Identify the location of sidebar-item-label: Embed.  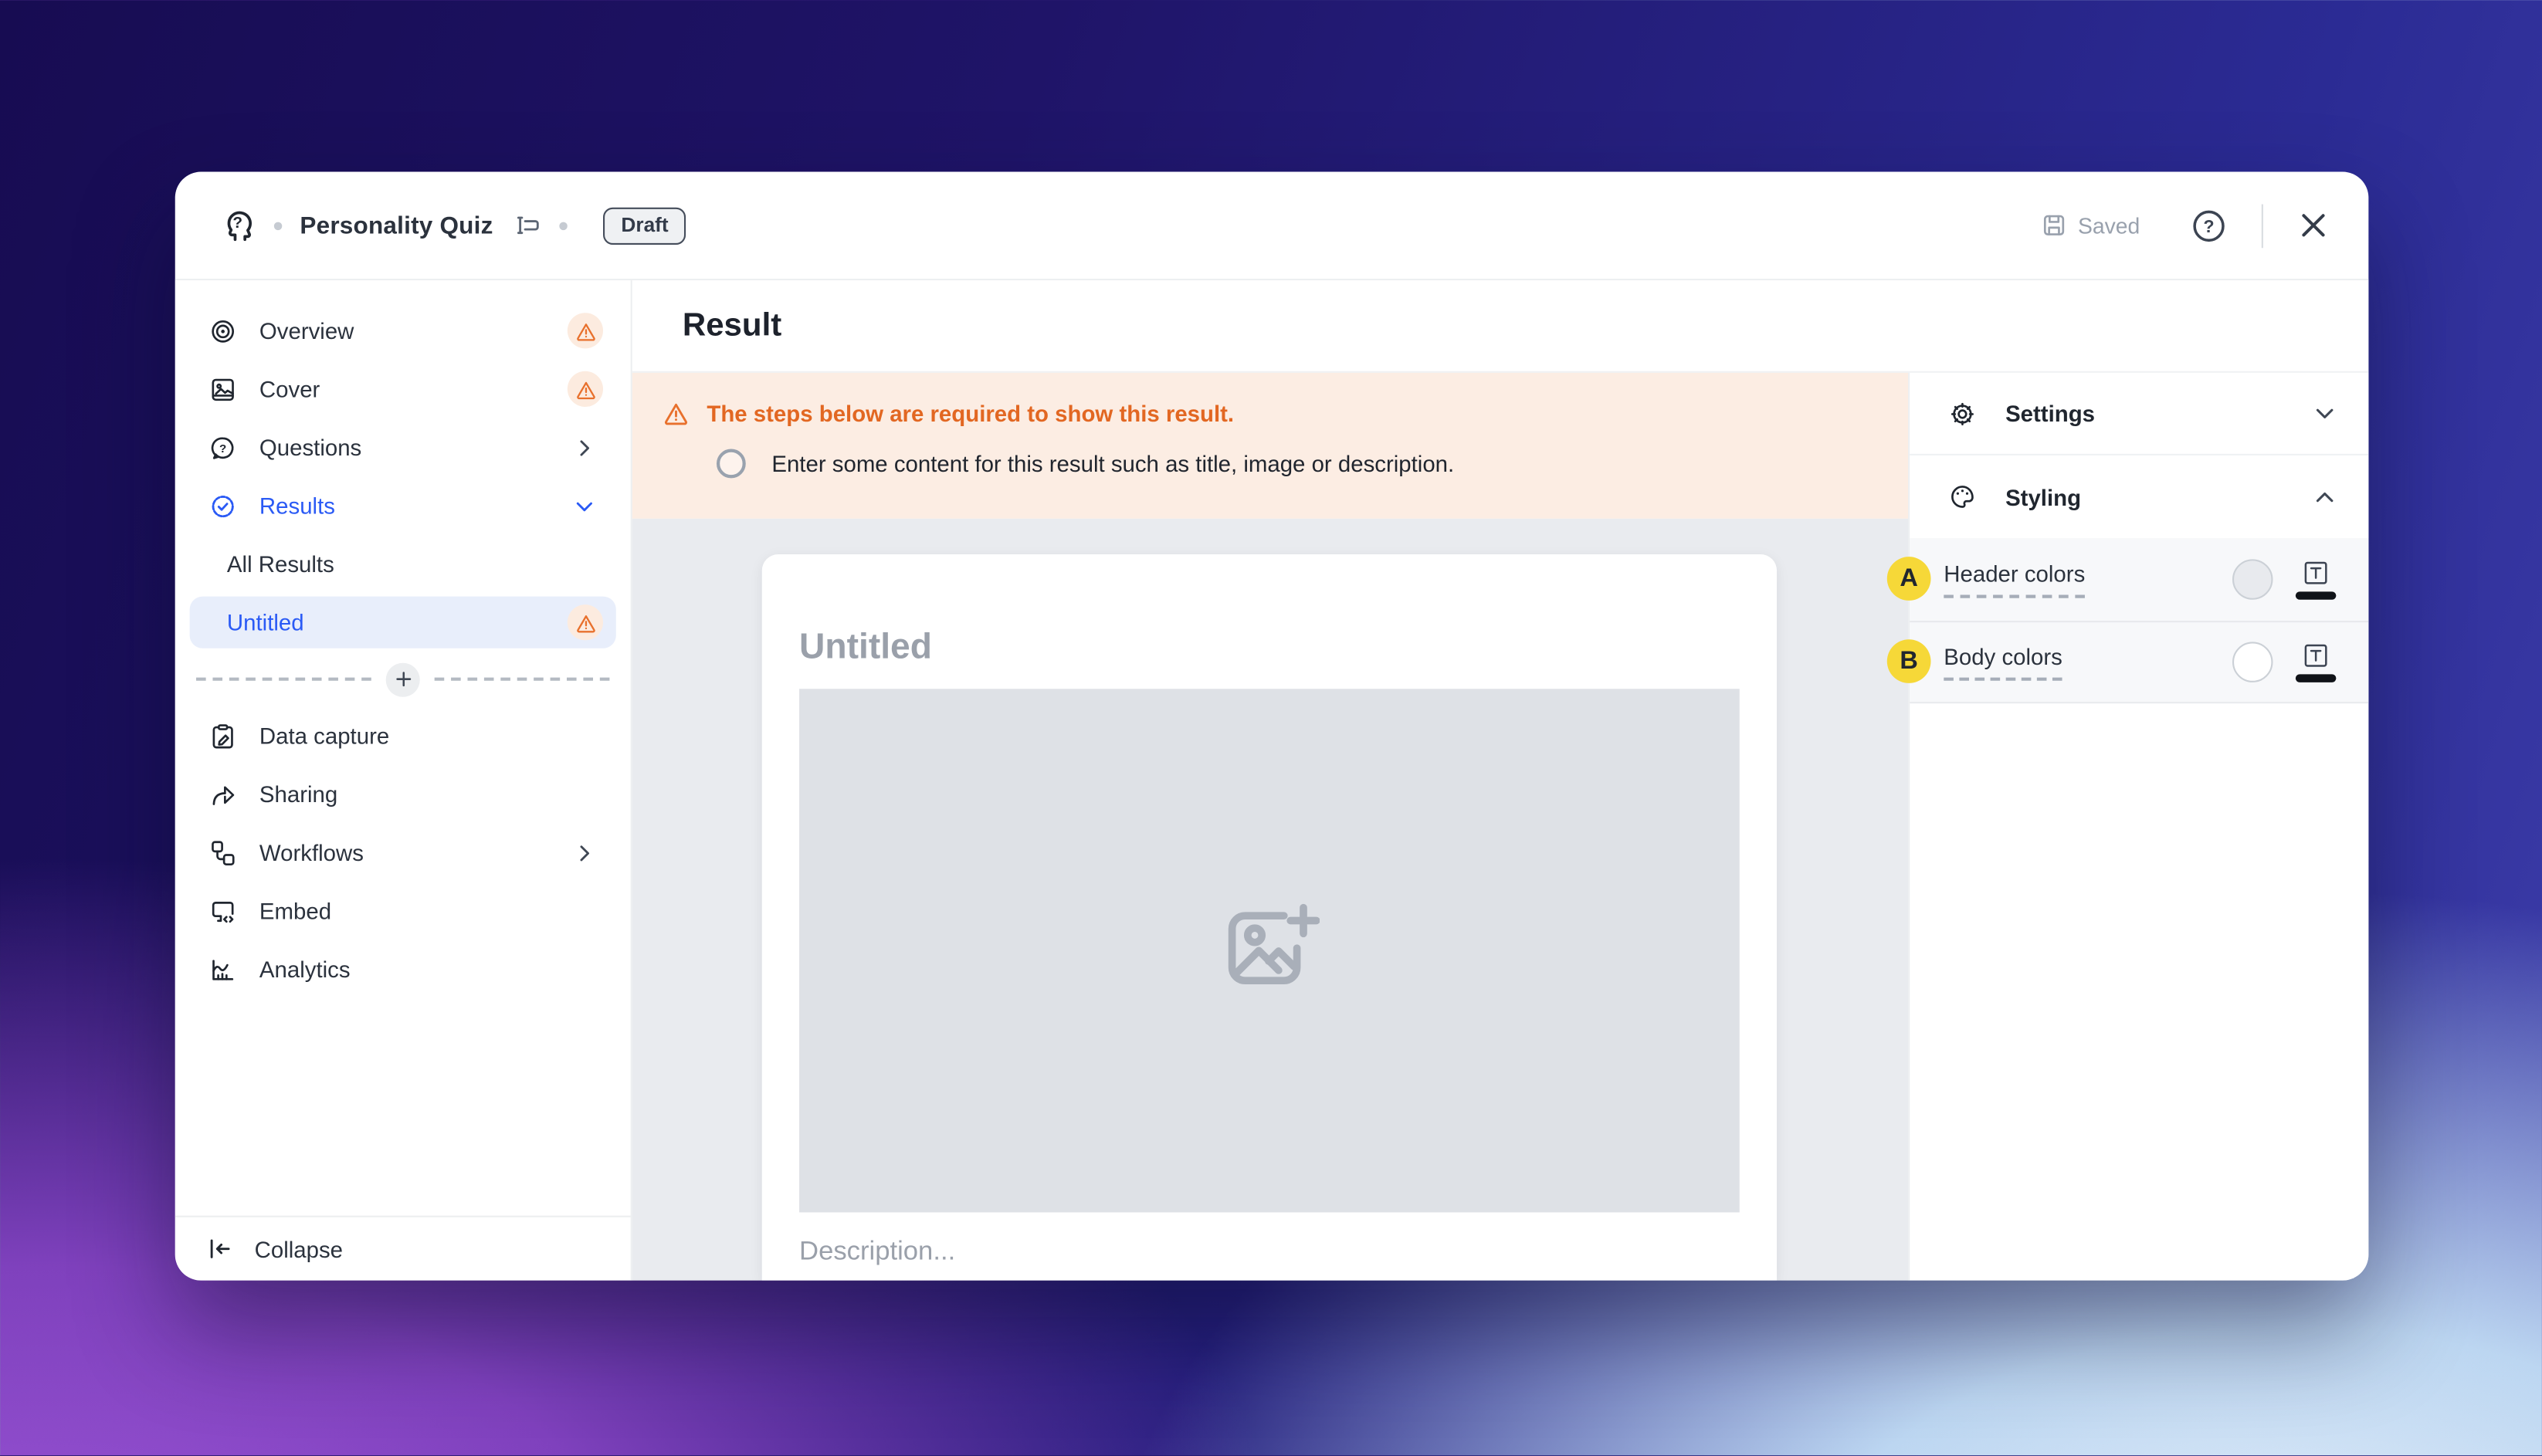
(295, 911).